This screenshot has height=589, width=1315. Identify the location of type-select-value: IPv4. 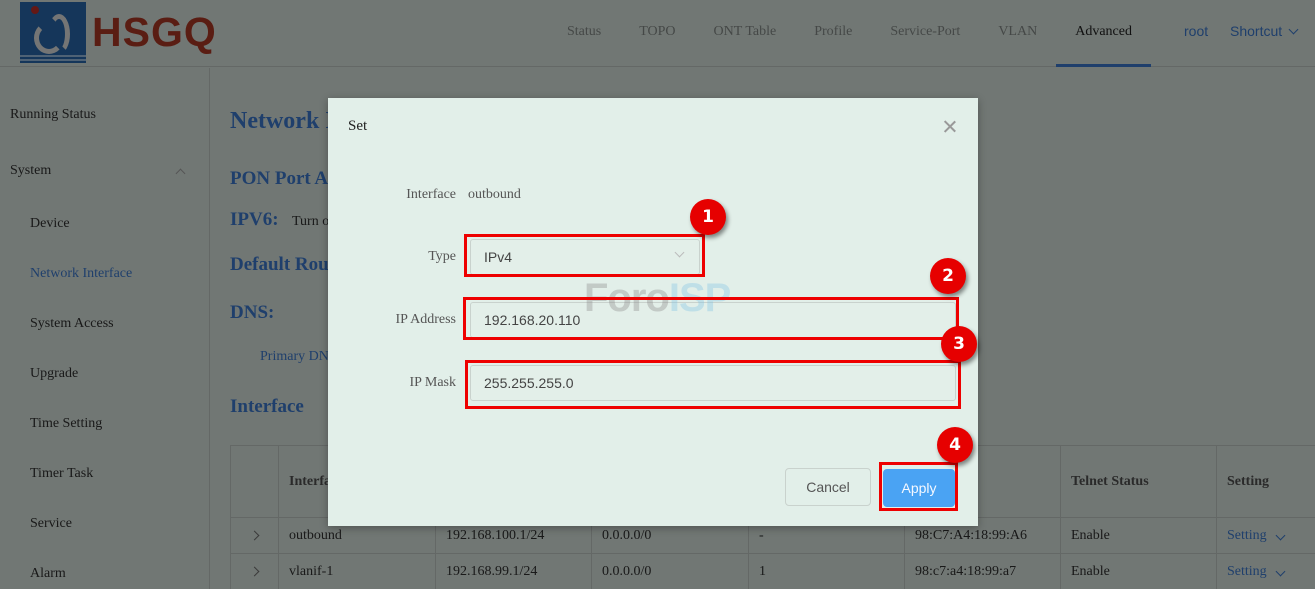
(498, 257).